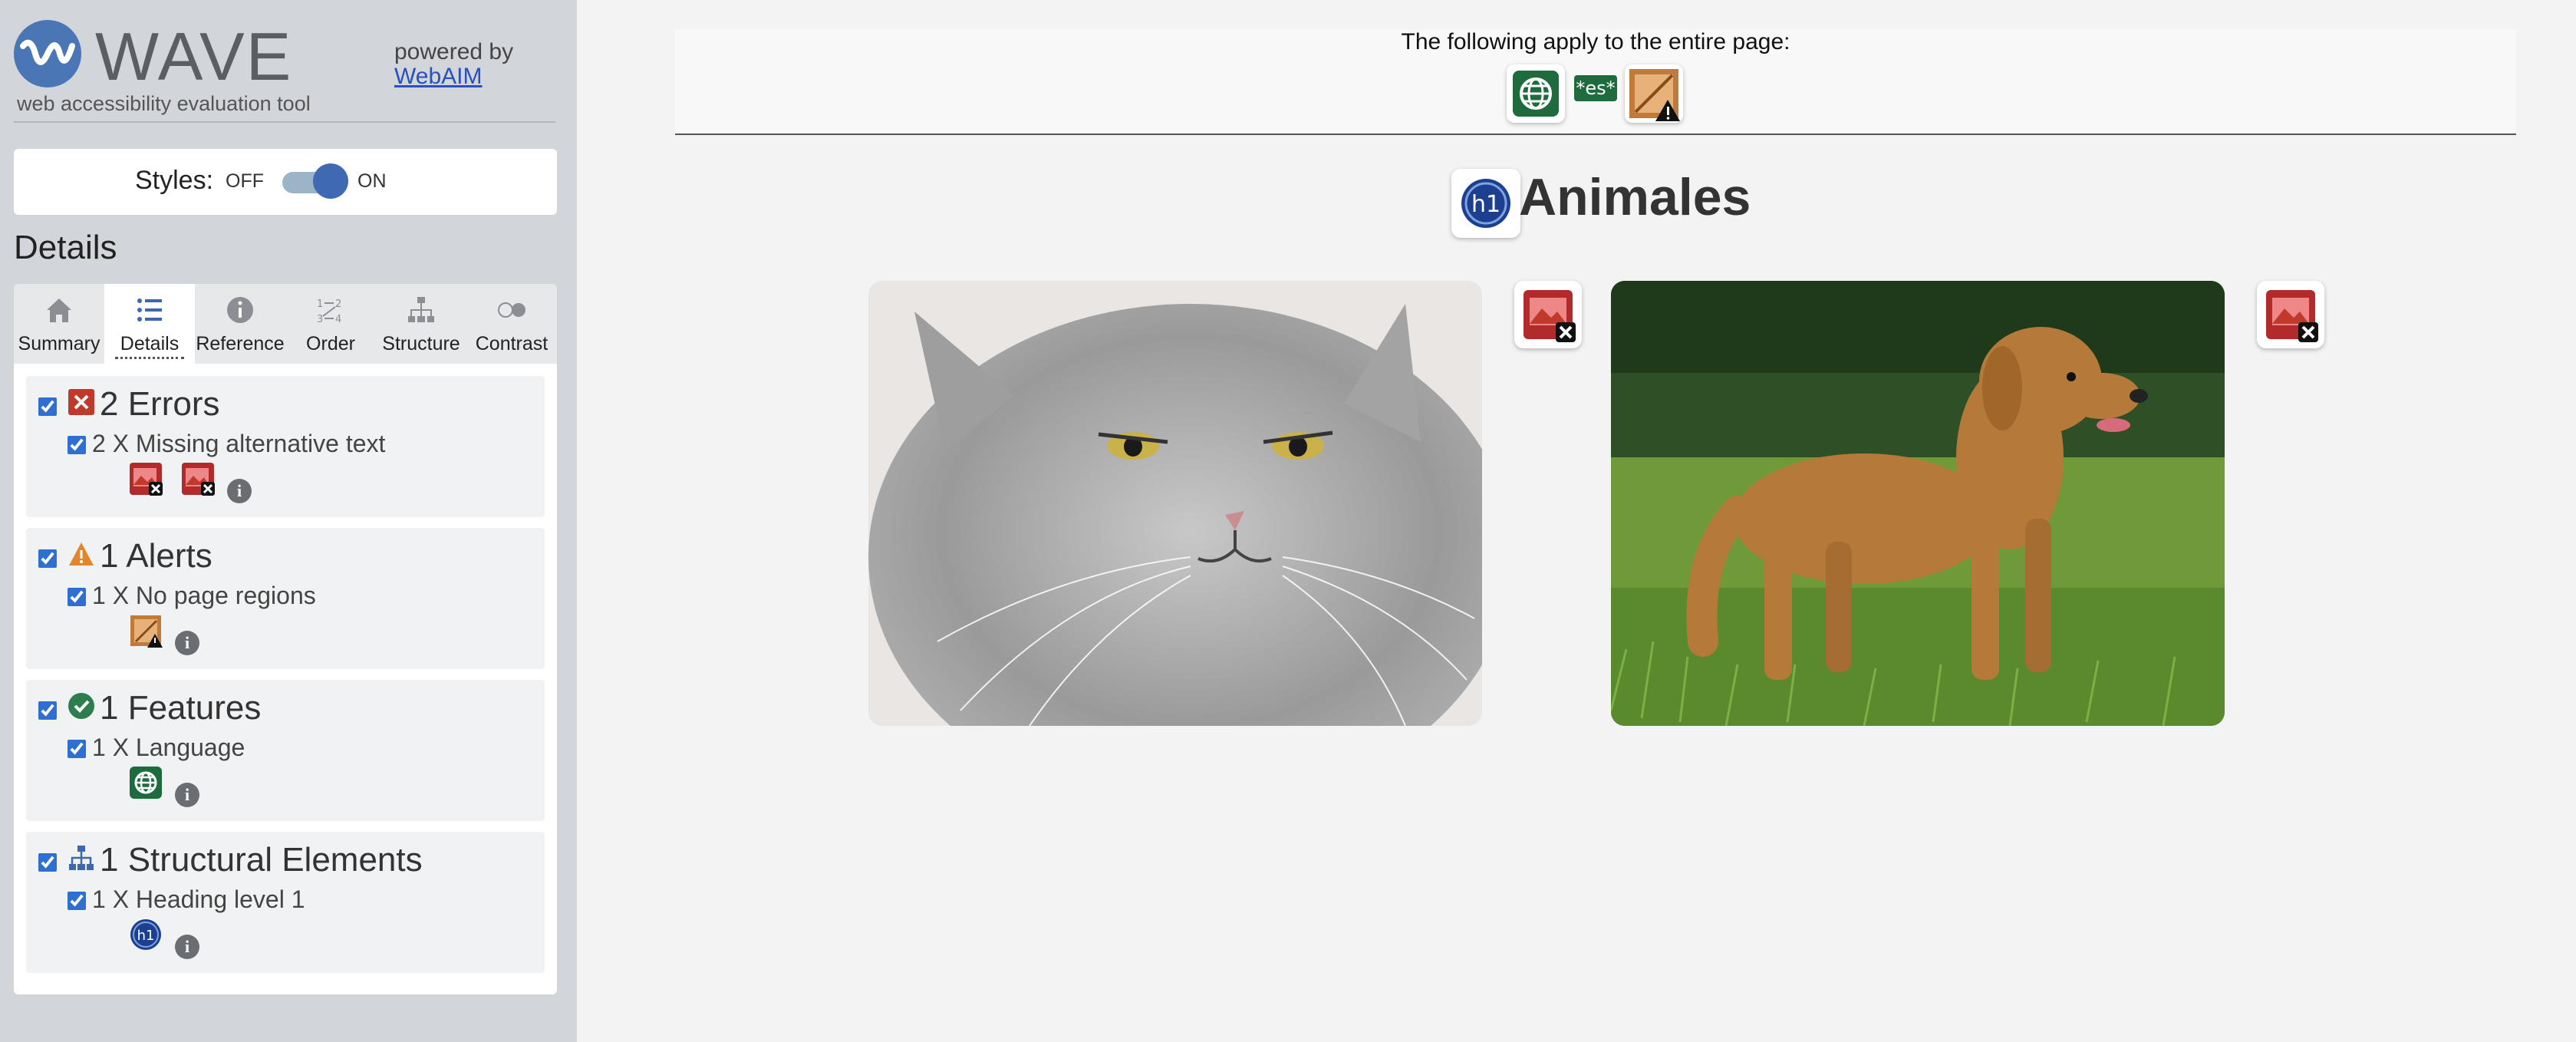 The width and height of the screenshot is (2576, 1042). I want to click on wave-logo-text: WAVE, so click(194, 56).